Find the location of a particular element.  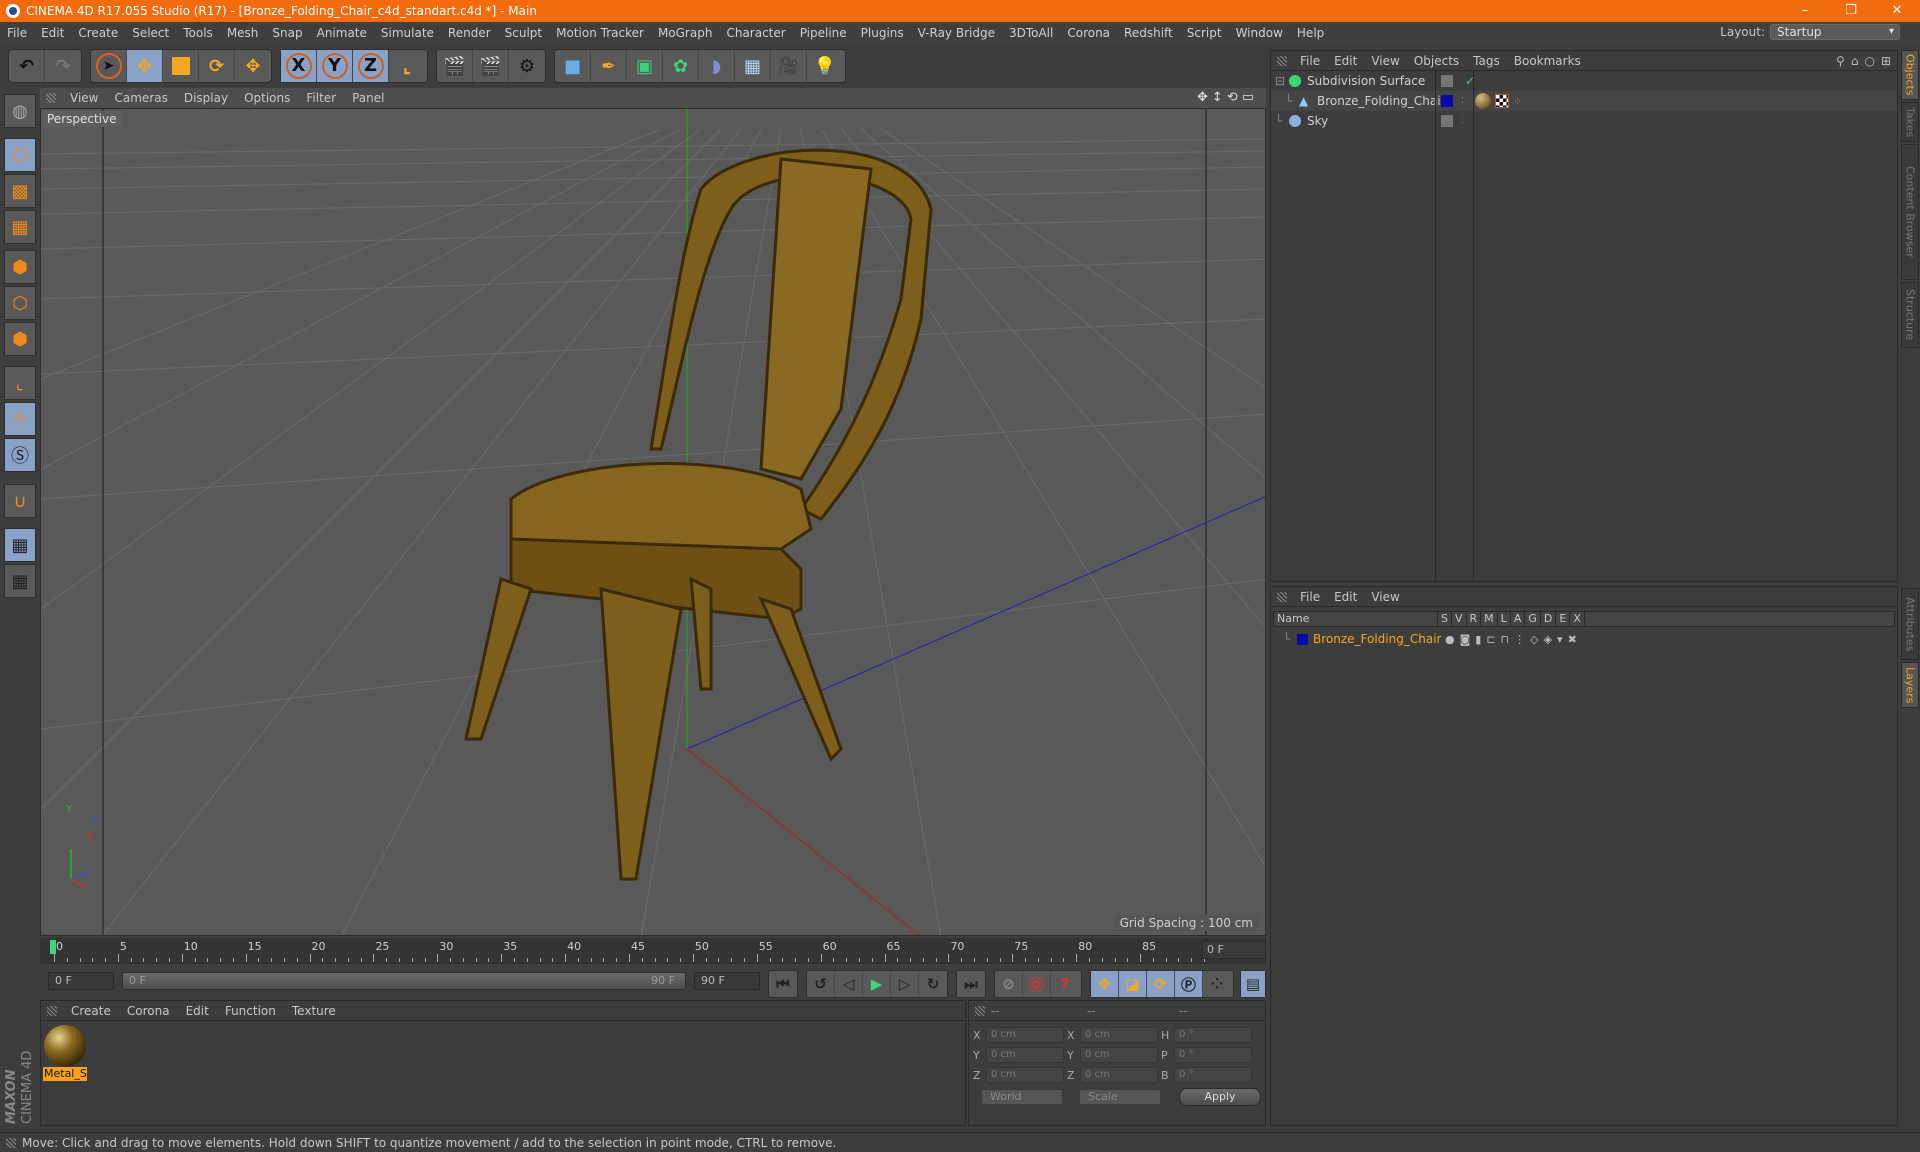

tab-layers: Layers is located at coordinates (1910, 685).